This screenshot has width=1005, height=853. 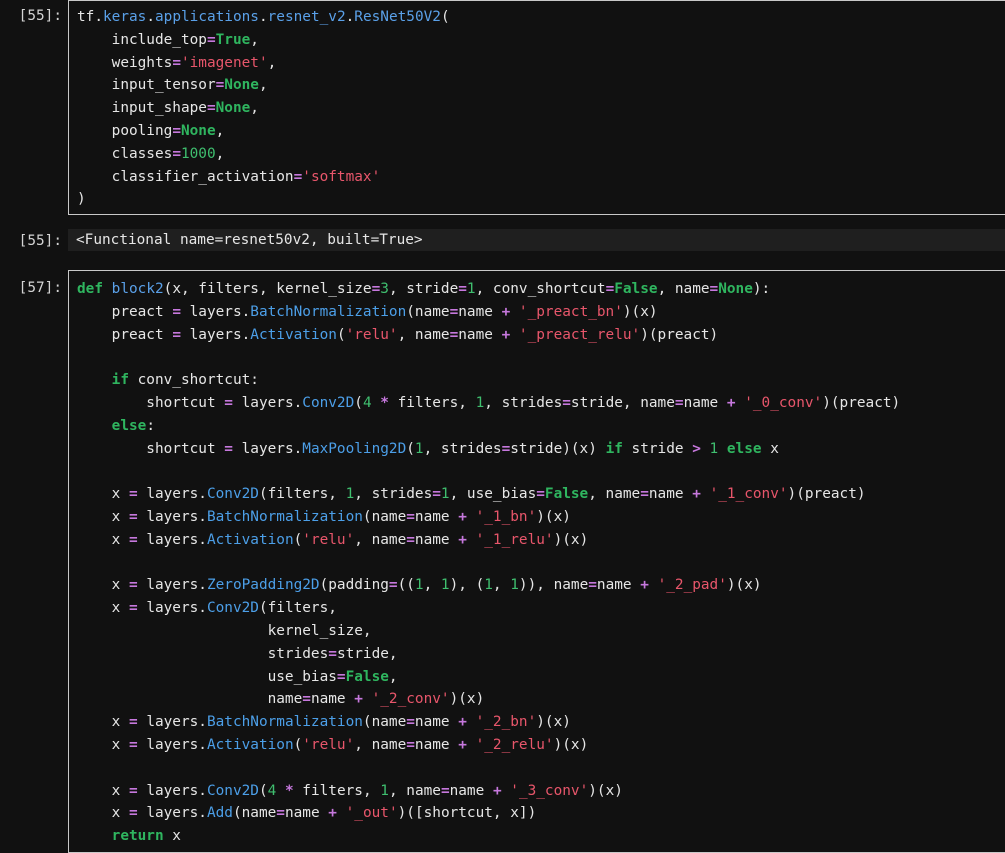 I want to click on code-line: input_shape=None,, so click(x=168, y=108).